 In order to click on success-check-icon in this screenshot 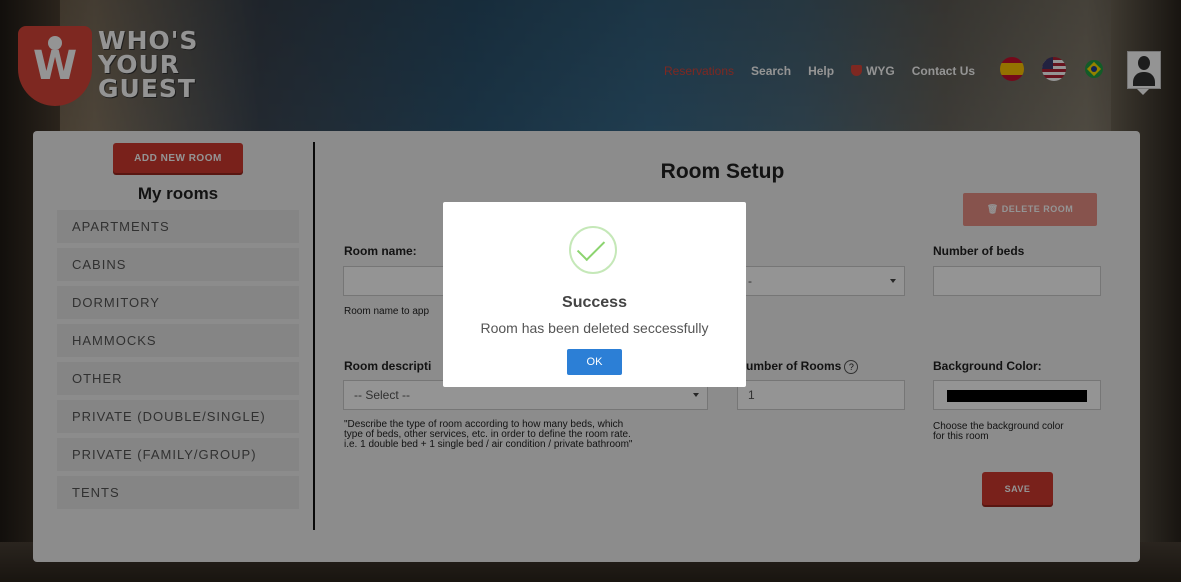, I will do `click(593, 250)`.